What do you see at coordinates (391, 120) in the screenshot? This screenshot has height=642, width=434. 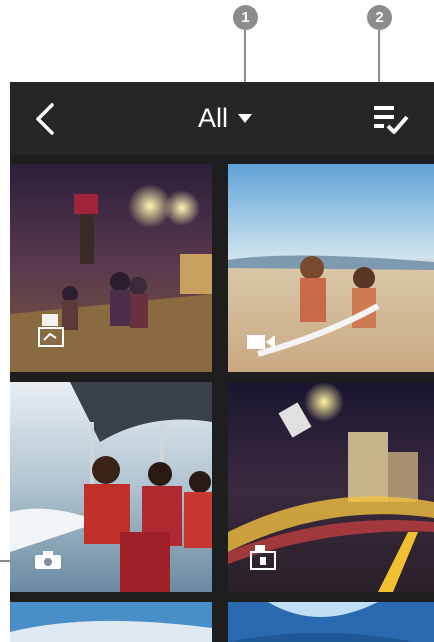 I see `multi-select-icon` at bounding box center [391, 120].